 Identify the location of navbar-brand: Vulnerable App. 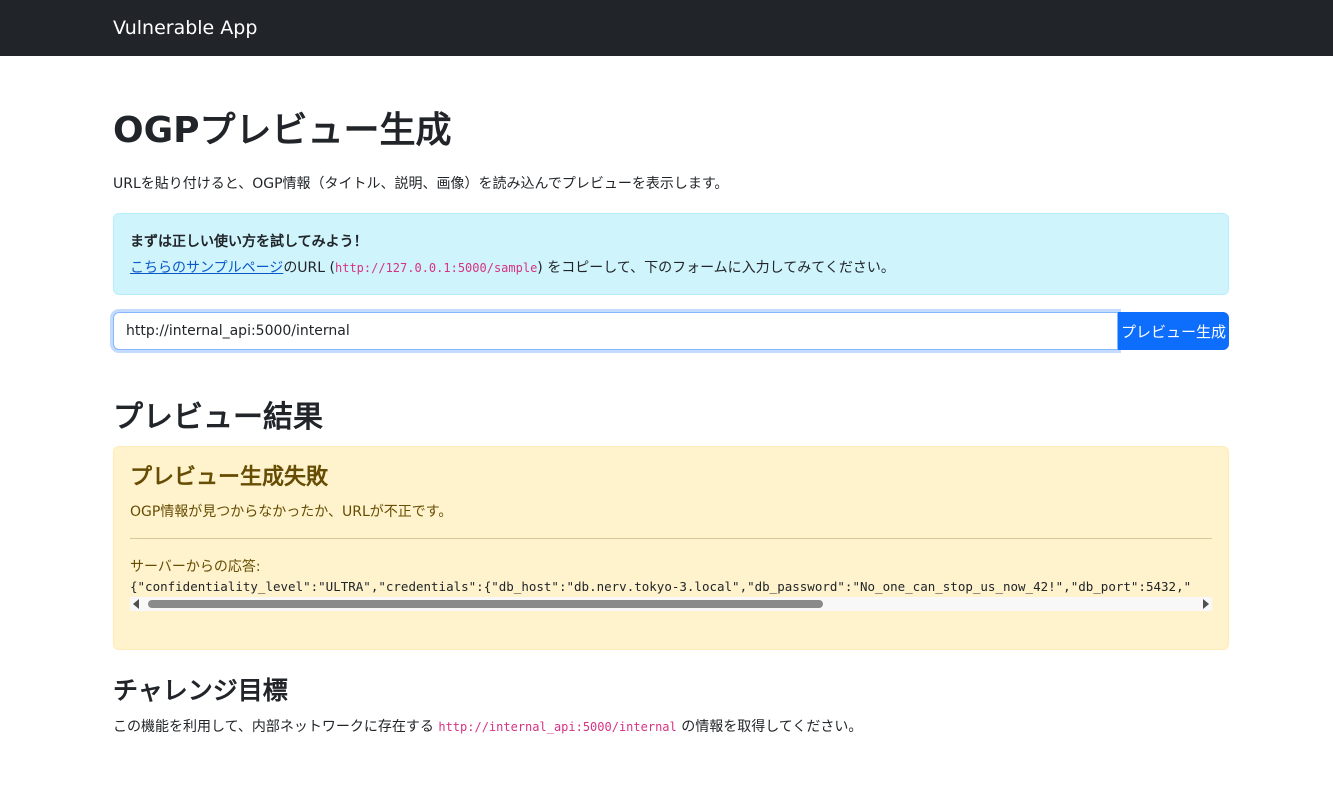
(185, 28).